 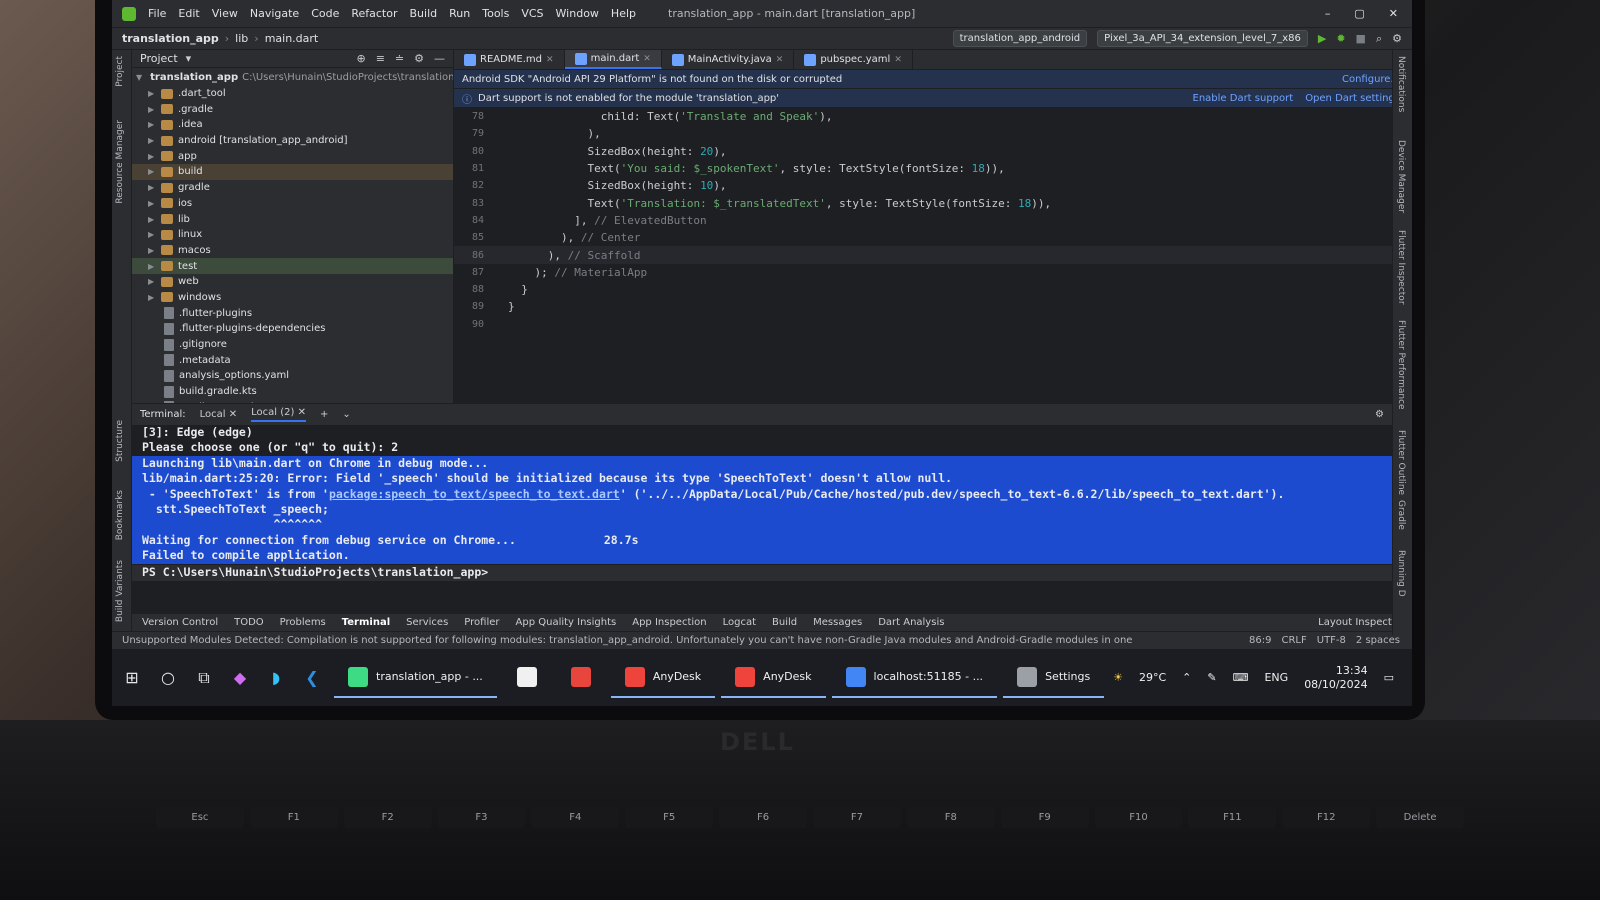 What do you see at coordinates (669, 622) in the screenshot?
I see `tool-window-button: App Inspection` at bounding box center [669, 622].